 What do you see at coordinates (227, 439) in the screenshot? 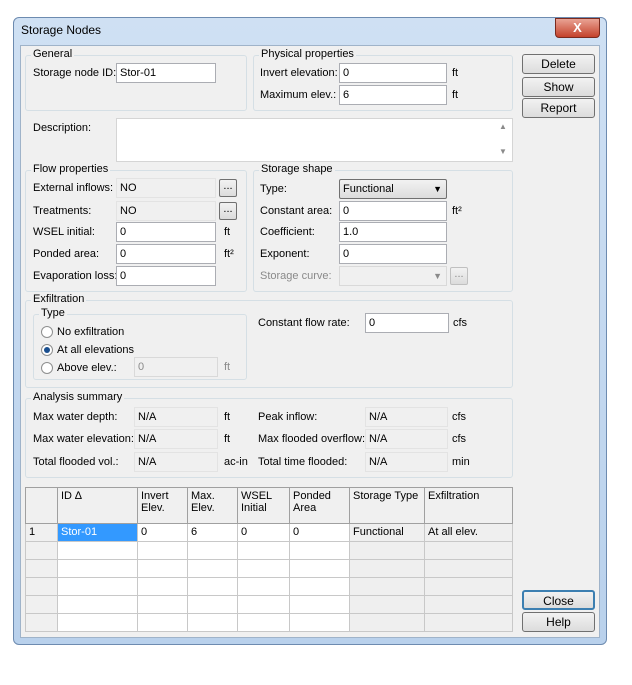
I see `max-water-elevation-unit: ft` at bounding box center [227, 439].